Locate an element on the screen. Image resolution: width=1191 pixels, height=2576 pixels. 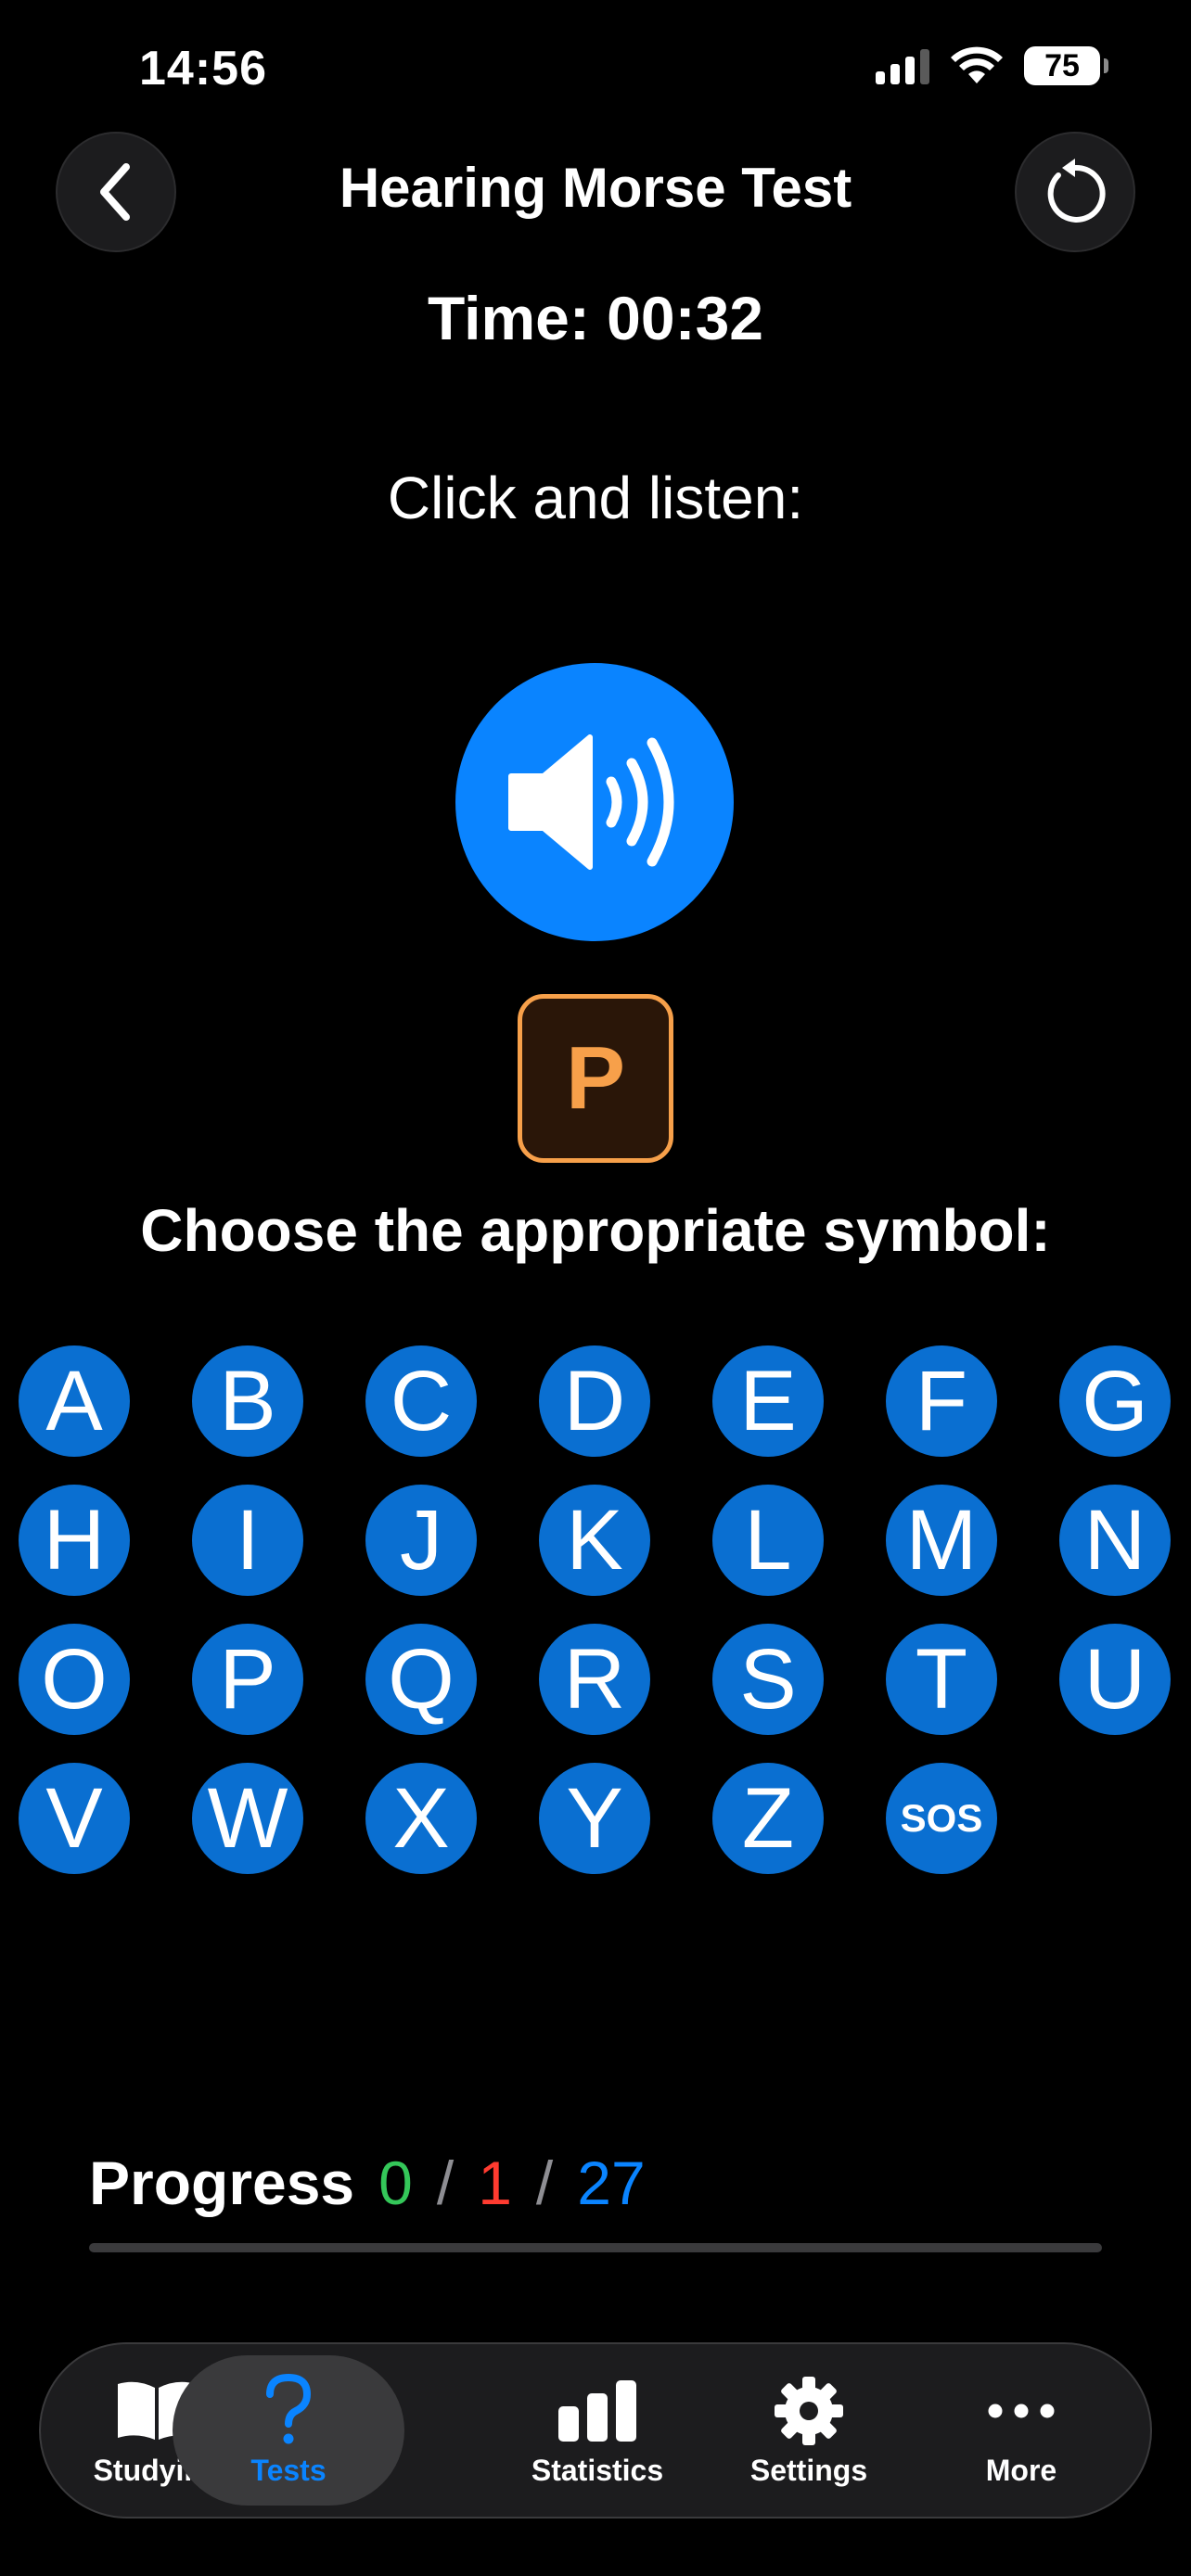
tab-tests: Tests is located at coordinates (288, 2431).